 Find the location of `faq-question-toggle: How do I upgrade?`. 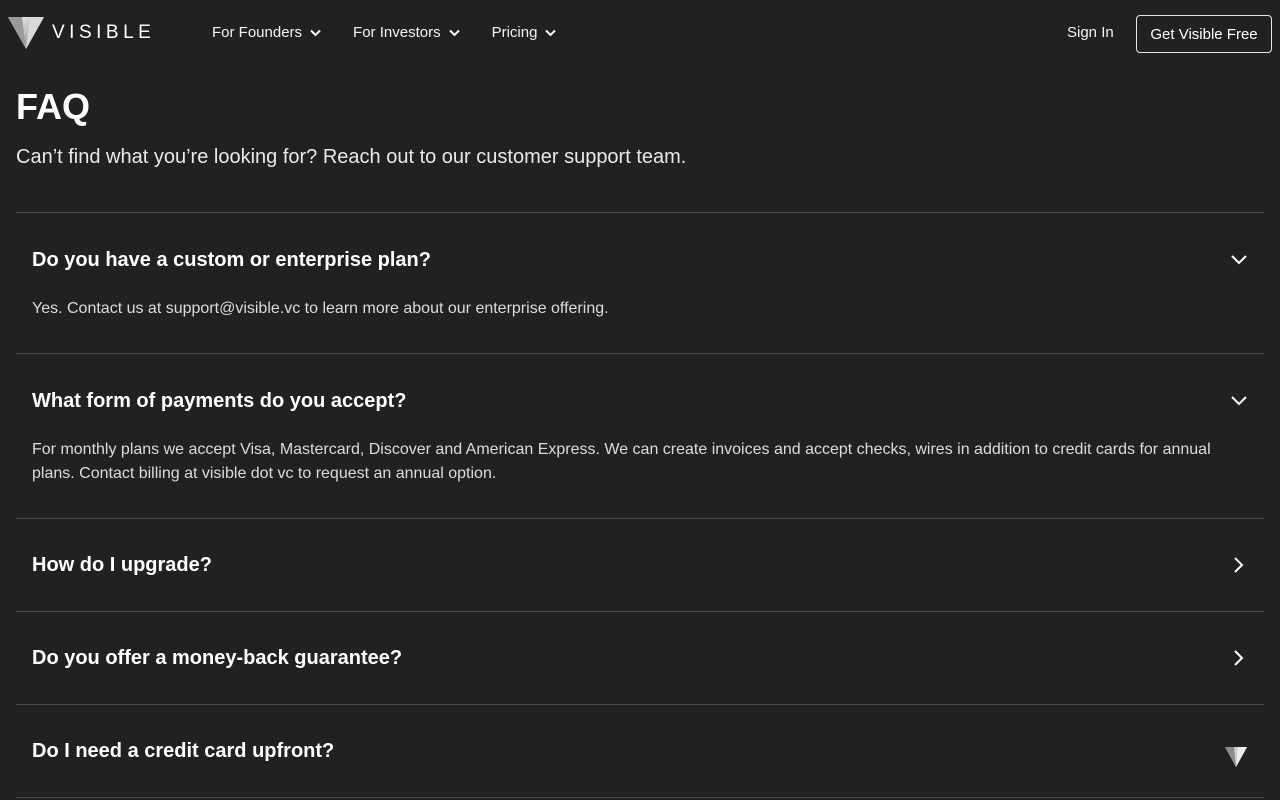

faq-question-toggle: How do I upgrade? is located at coordinates (640, 565).